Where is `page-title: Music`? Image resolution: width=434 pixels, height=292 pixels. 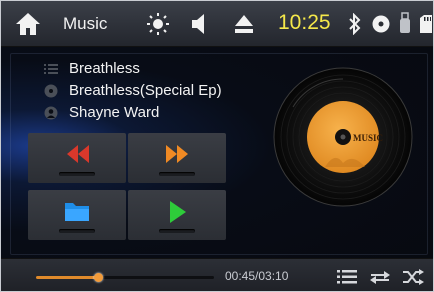
page-title: Music is located at coordinates (85, 23).